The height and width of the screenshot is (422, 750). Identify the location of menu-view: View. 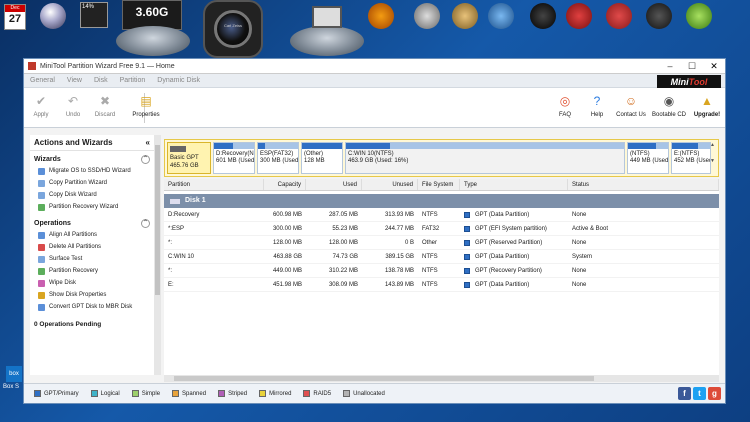
(74, 80).